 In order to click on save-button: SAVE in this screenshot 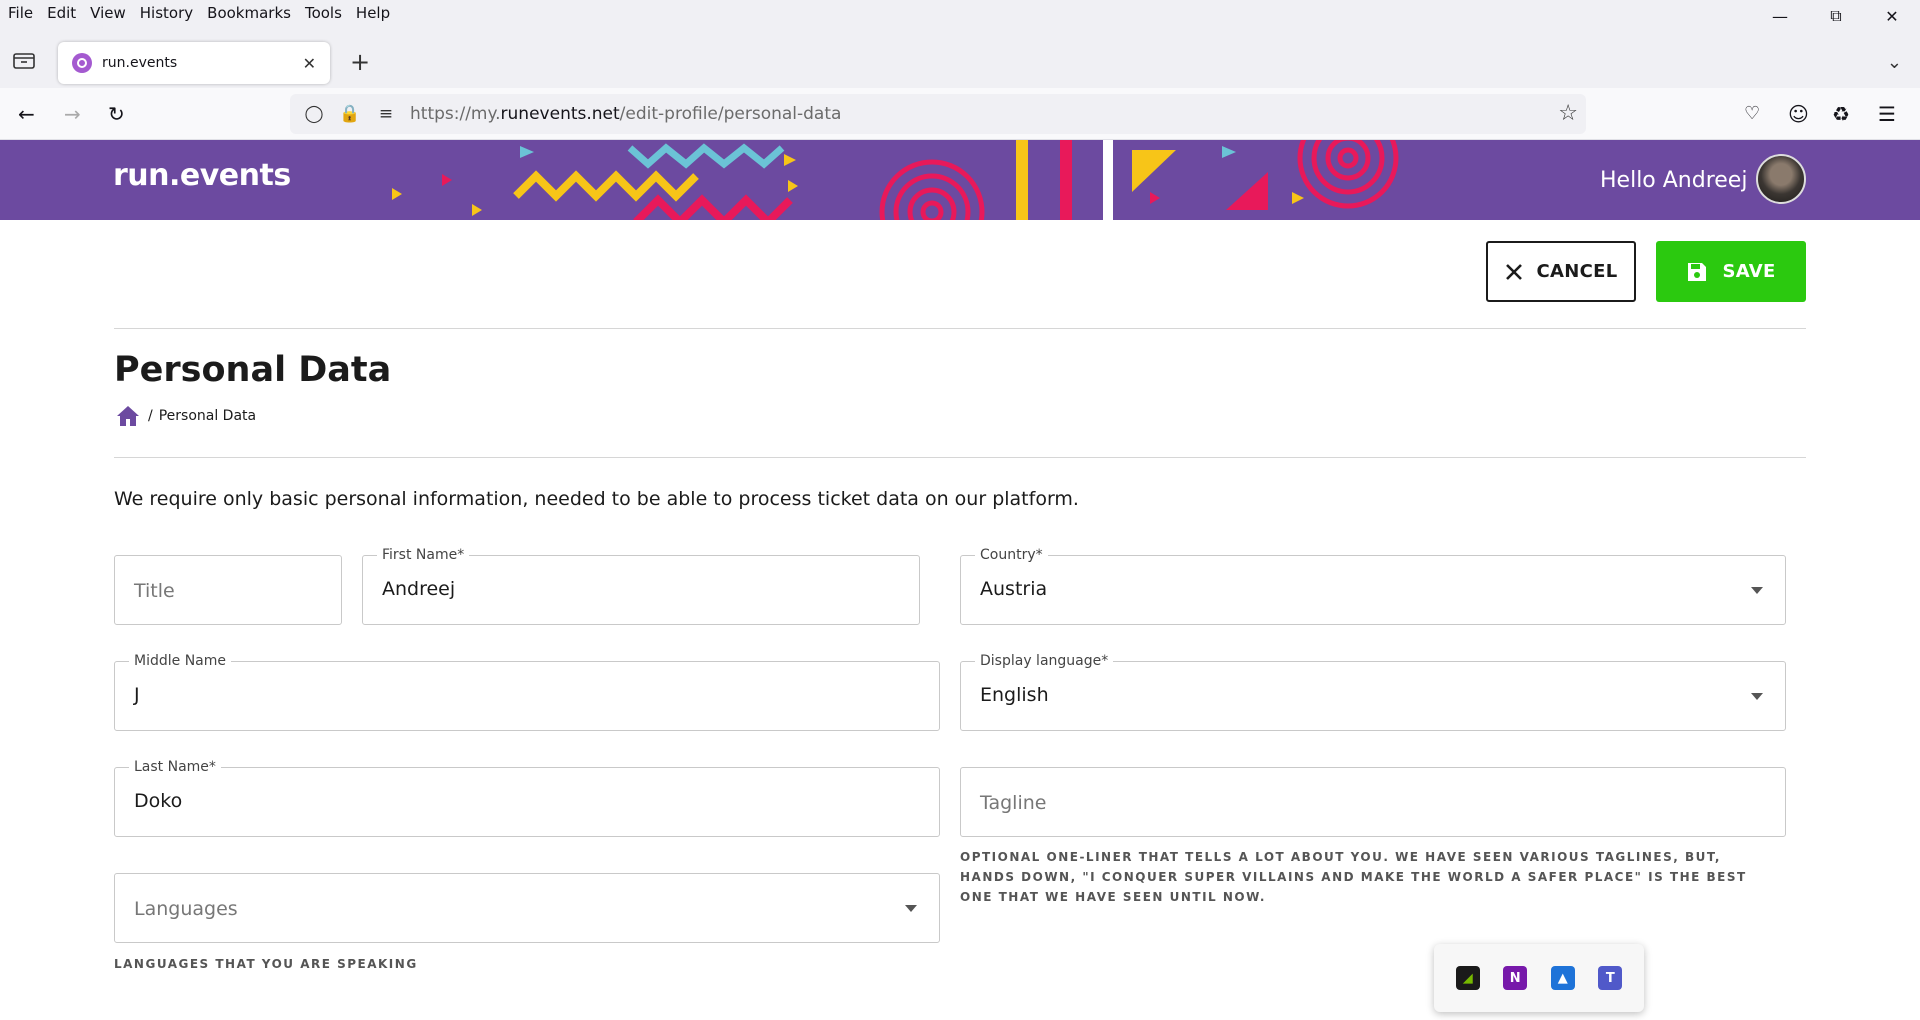, I will do `click(1731, 271)`.